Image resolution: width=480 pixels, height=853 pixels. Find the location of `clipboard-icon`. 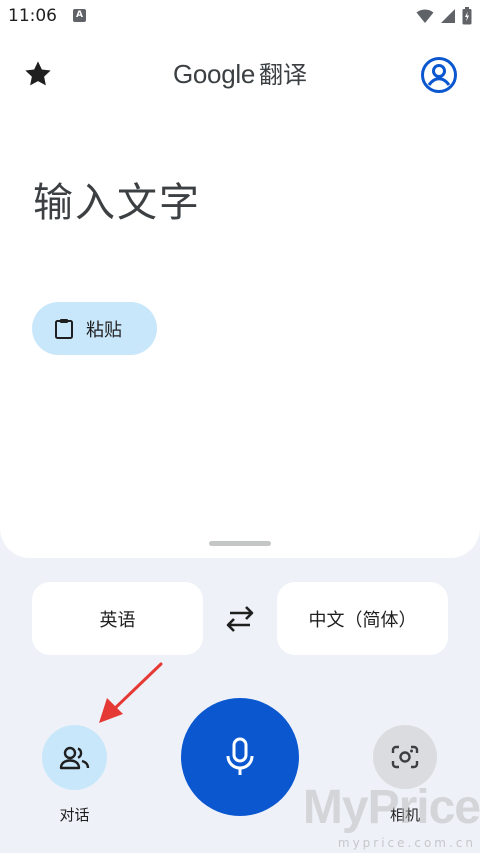

clipboard-icon is located at coordinates (64, 328).